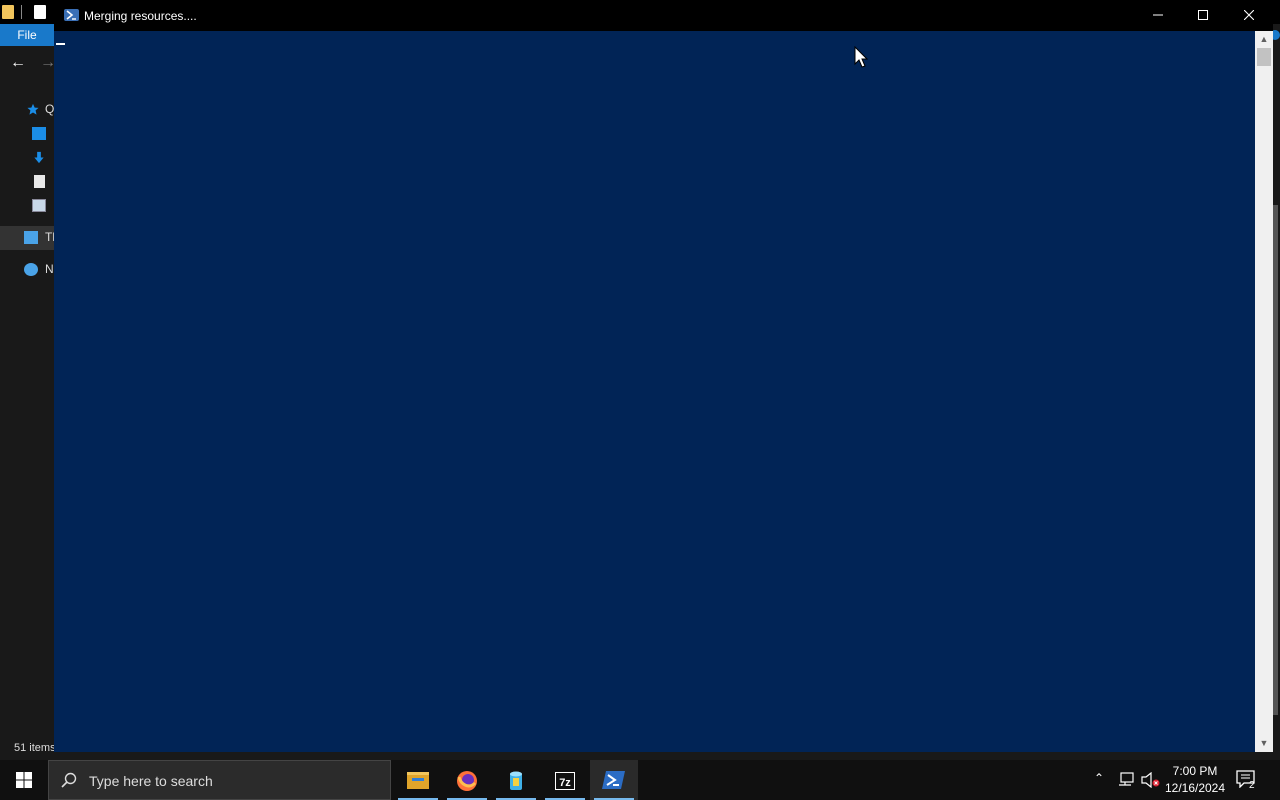 Image resolution: width=1280 pixels, height=800 pixels. I want to click on nav-item-label: N, so click(49, 269).